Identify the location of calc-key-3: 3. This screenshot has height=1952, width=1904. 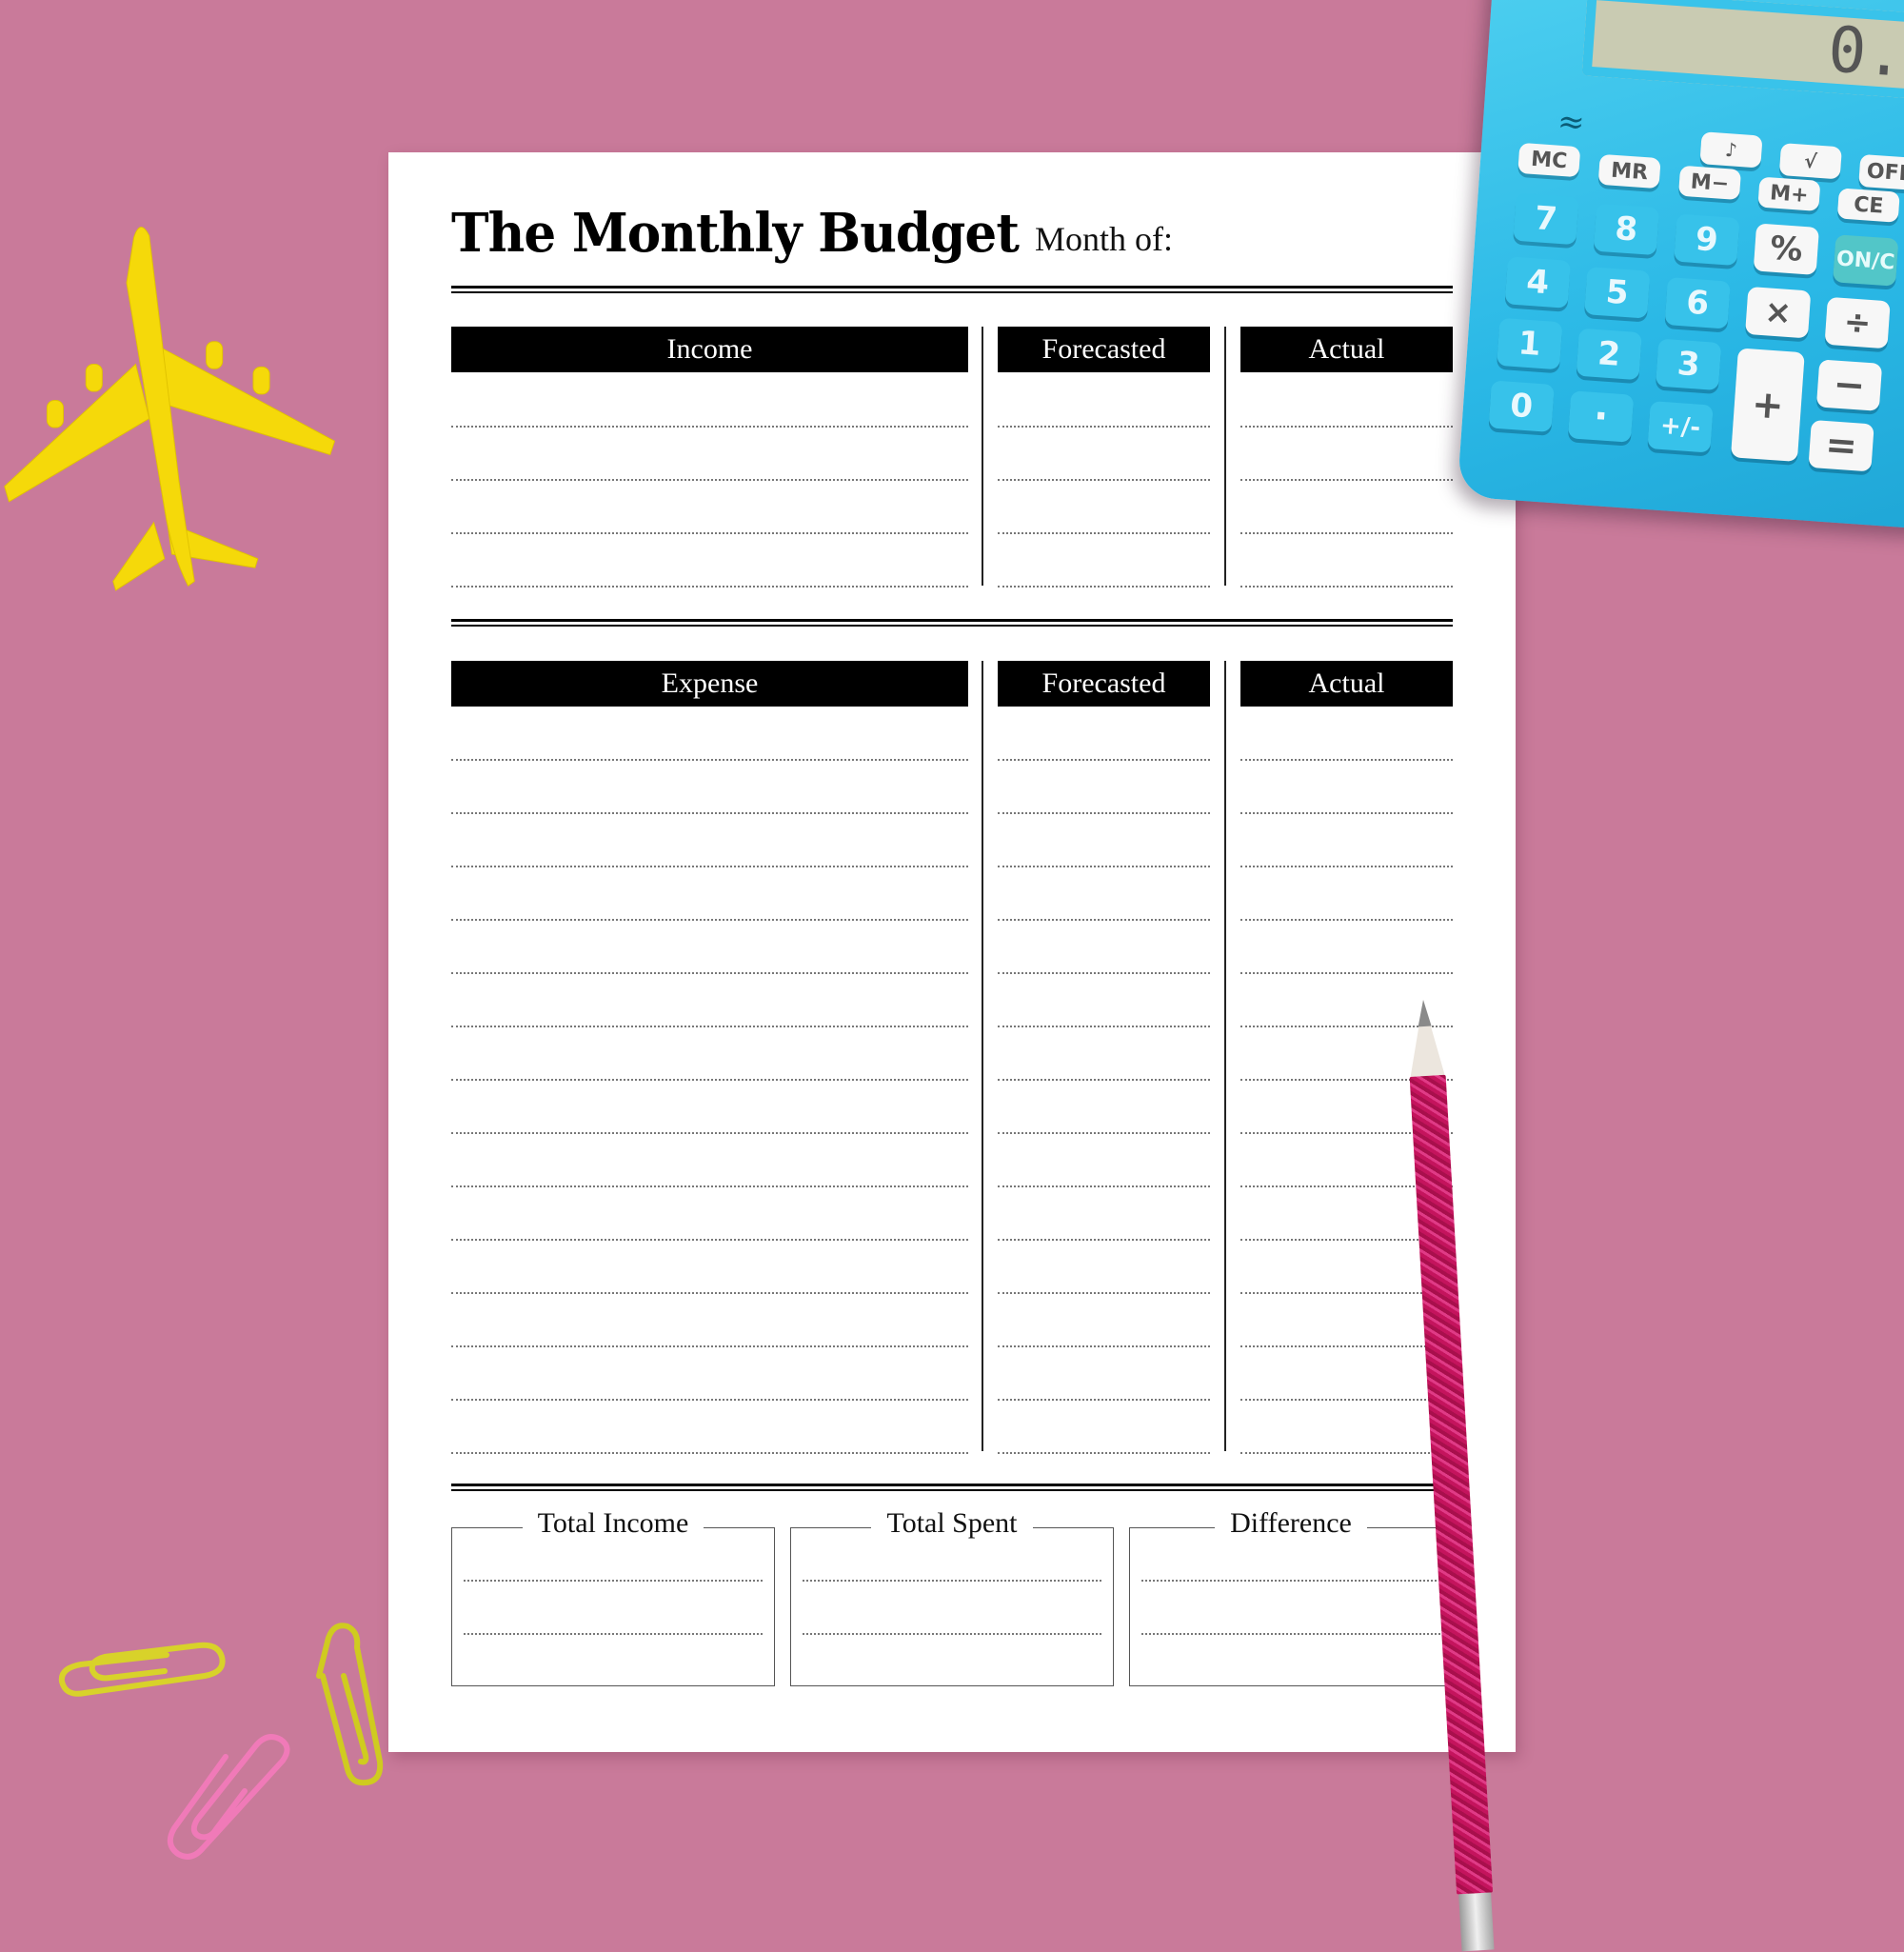
(1688, 364).